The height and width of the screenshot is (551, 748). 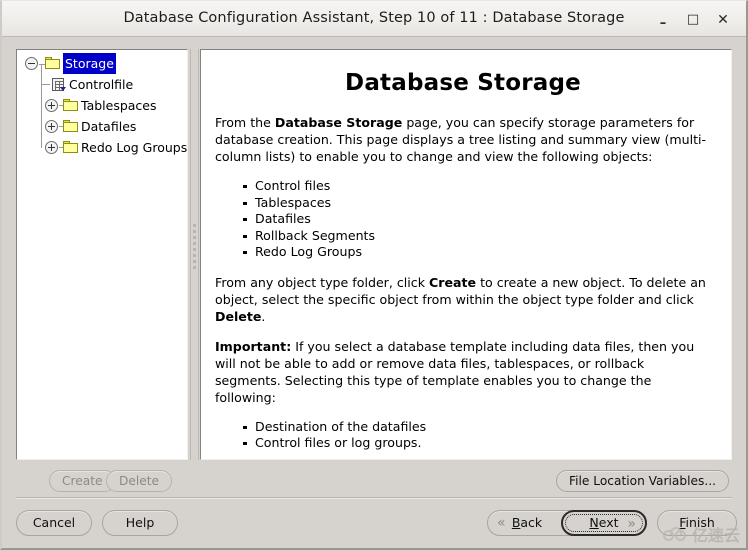 I want to click on list-item: Rollback Segments, so click(x=477, y=236).